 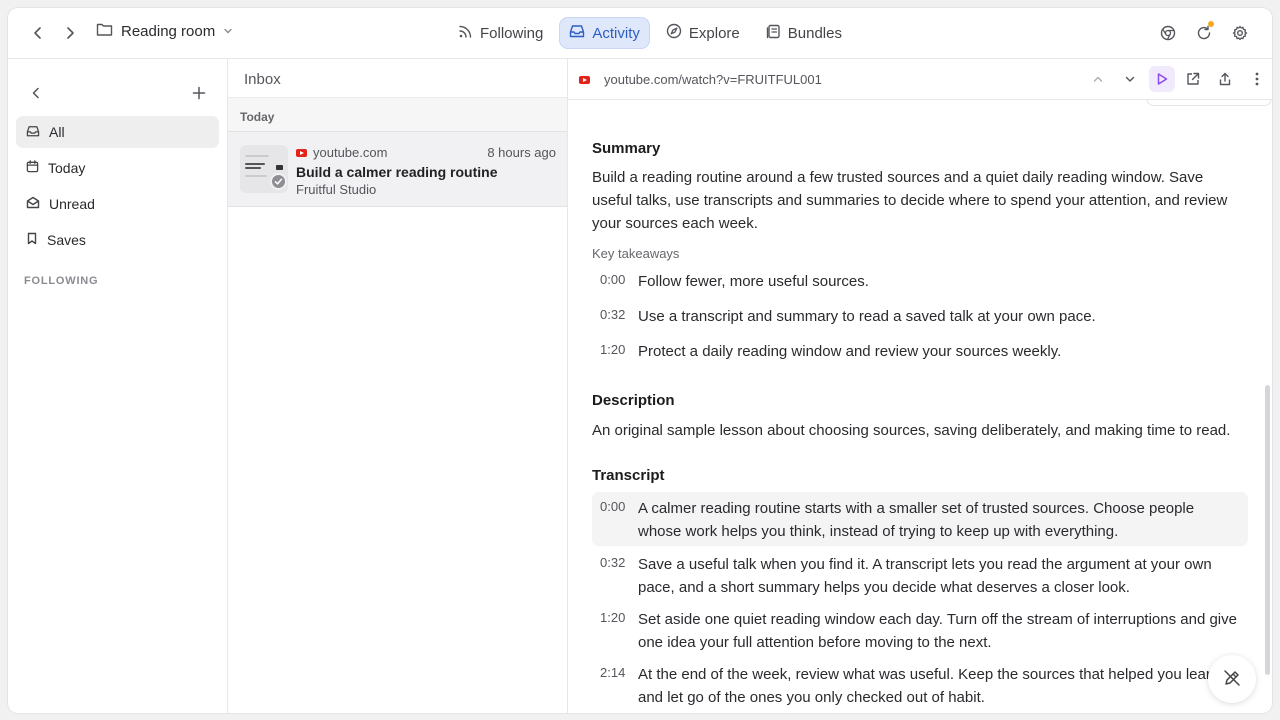 I want to click on takeaway-row: 0:00 Follow fewer, more useful sources., so click(x=920, y=282).